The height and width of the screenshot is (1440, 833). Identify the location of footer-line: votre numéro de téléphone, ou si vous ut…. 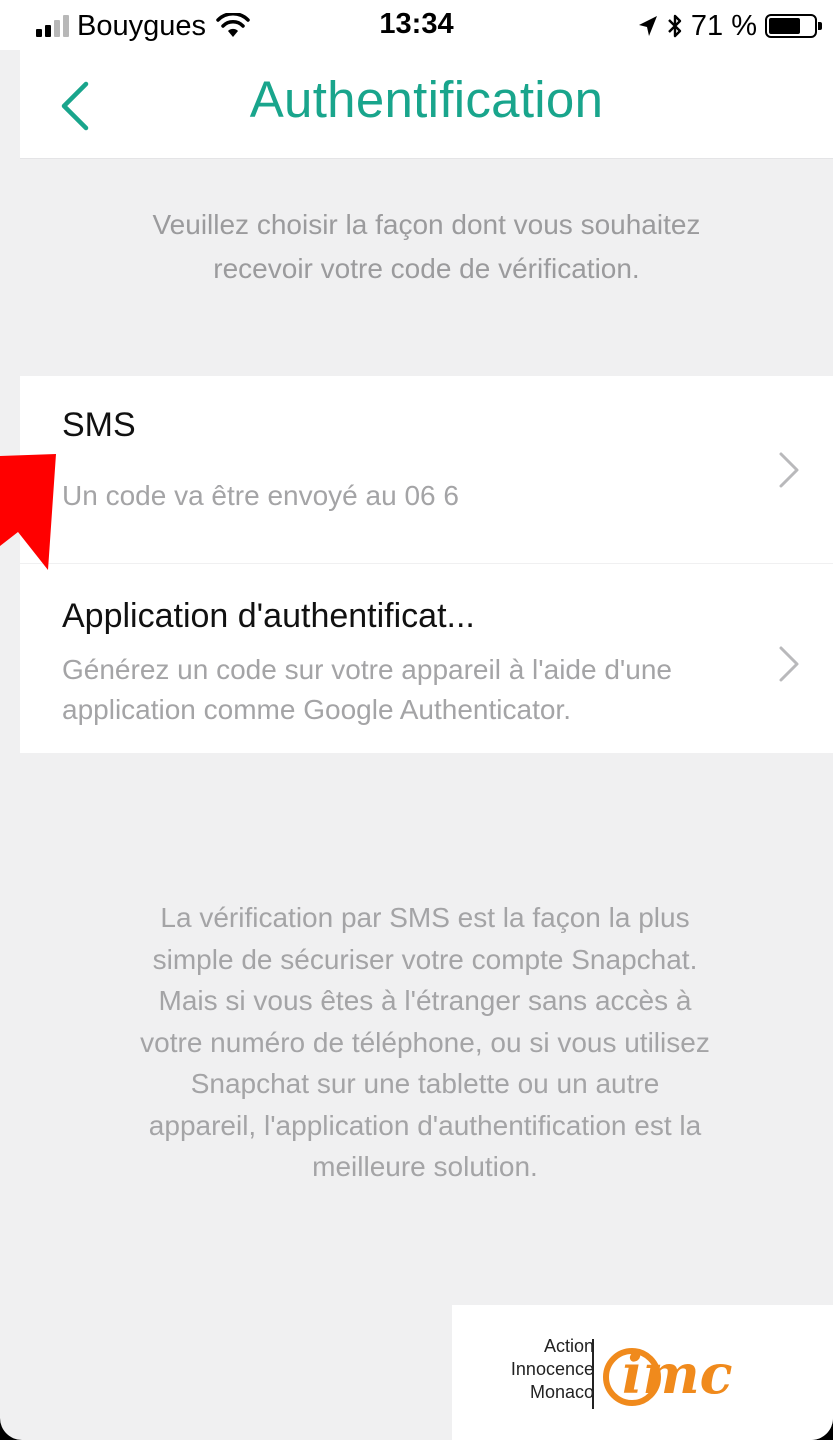
(425, 1042).